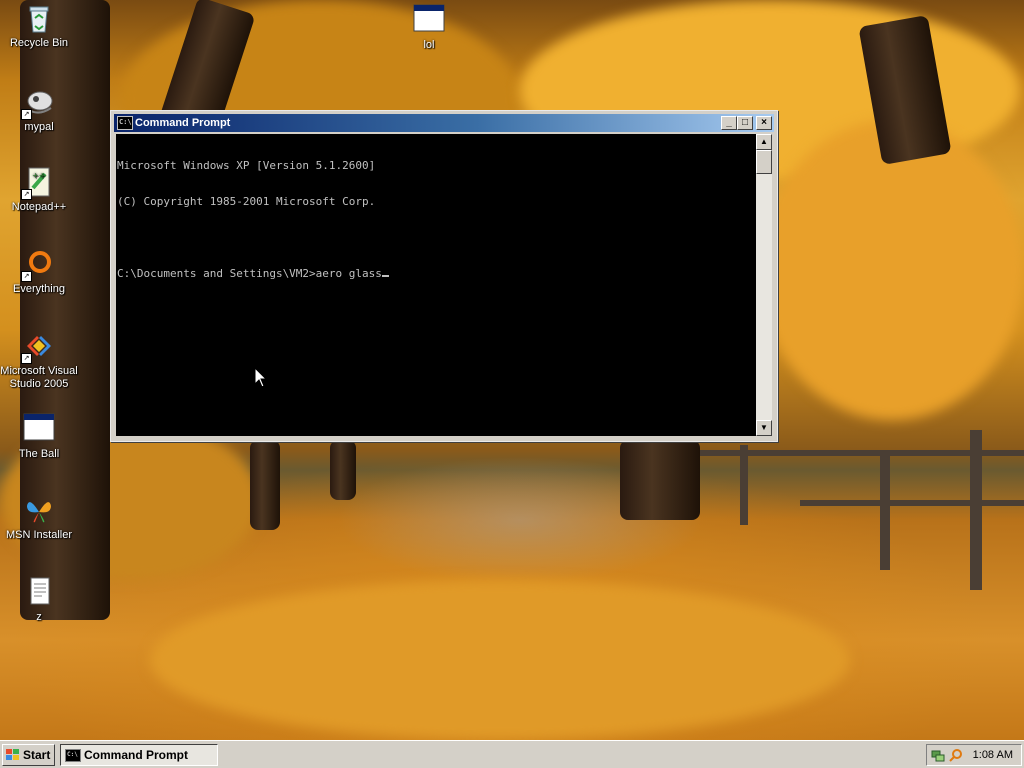 The height and width of the screenshot is (768, 1024). Describe the element at coordinates (38, 183) in the screenshot. I see `notepad-plus-plus-icon: ++ ↗` at that location.